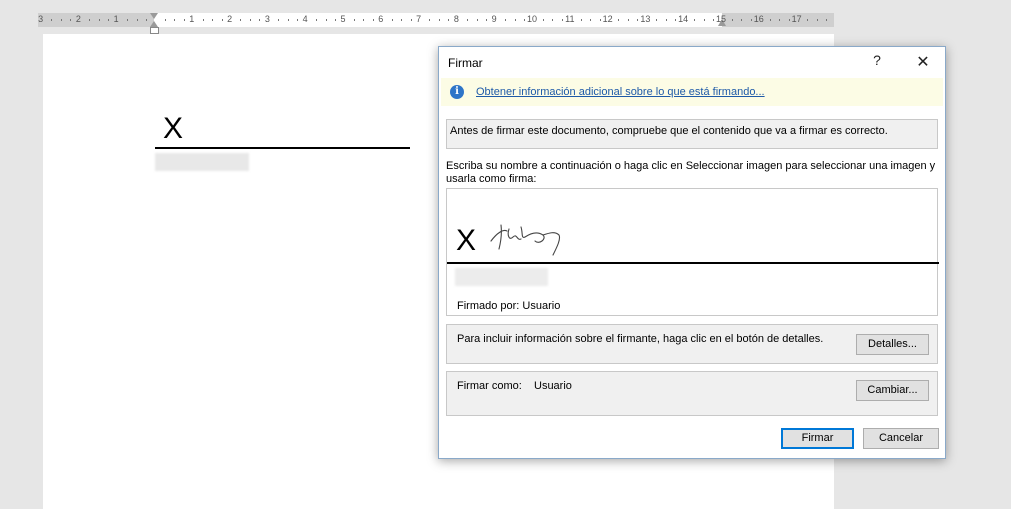 The image size is (1011, 509). What do you see at coordinates (532, 19) in the screenshot?
I see `ruler-tick-label: 10` at bounding box center [532, 19].